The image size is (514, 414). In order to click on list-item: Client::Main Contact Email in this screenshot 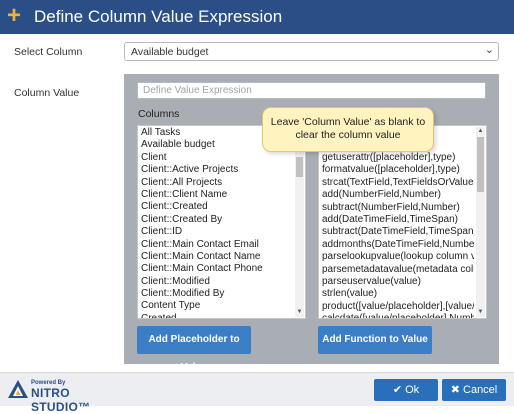, I will do `click(217, 245)`.